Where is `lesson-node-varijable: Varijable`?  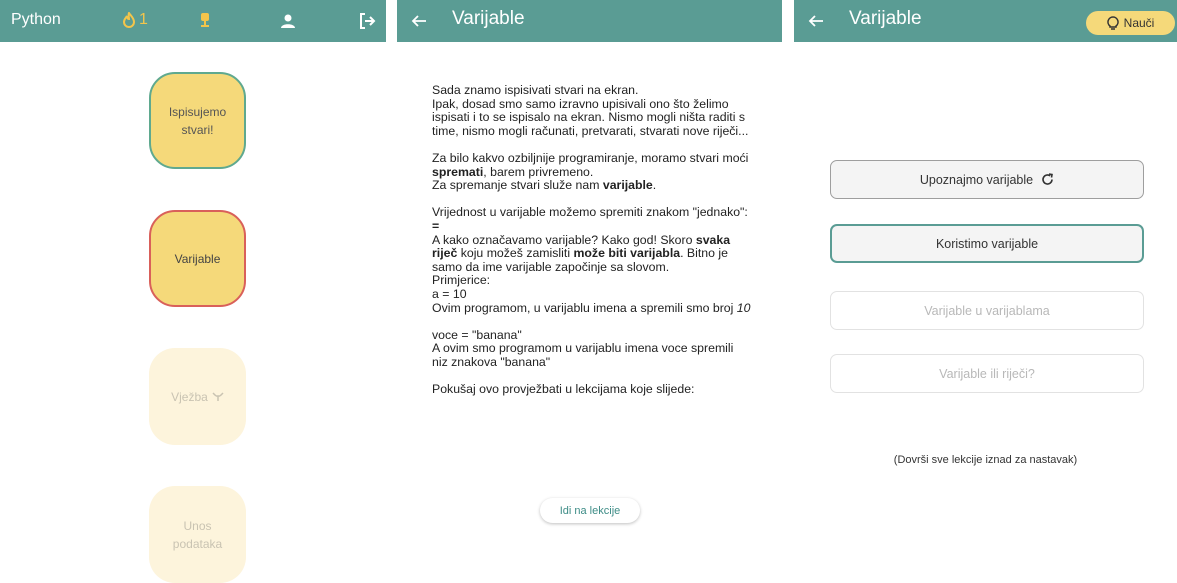
lesson-node-varijable: Varijable is located at coordinates (197, 258).